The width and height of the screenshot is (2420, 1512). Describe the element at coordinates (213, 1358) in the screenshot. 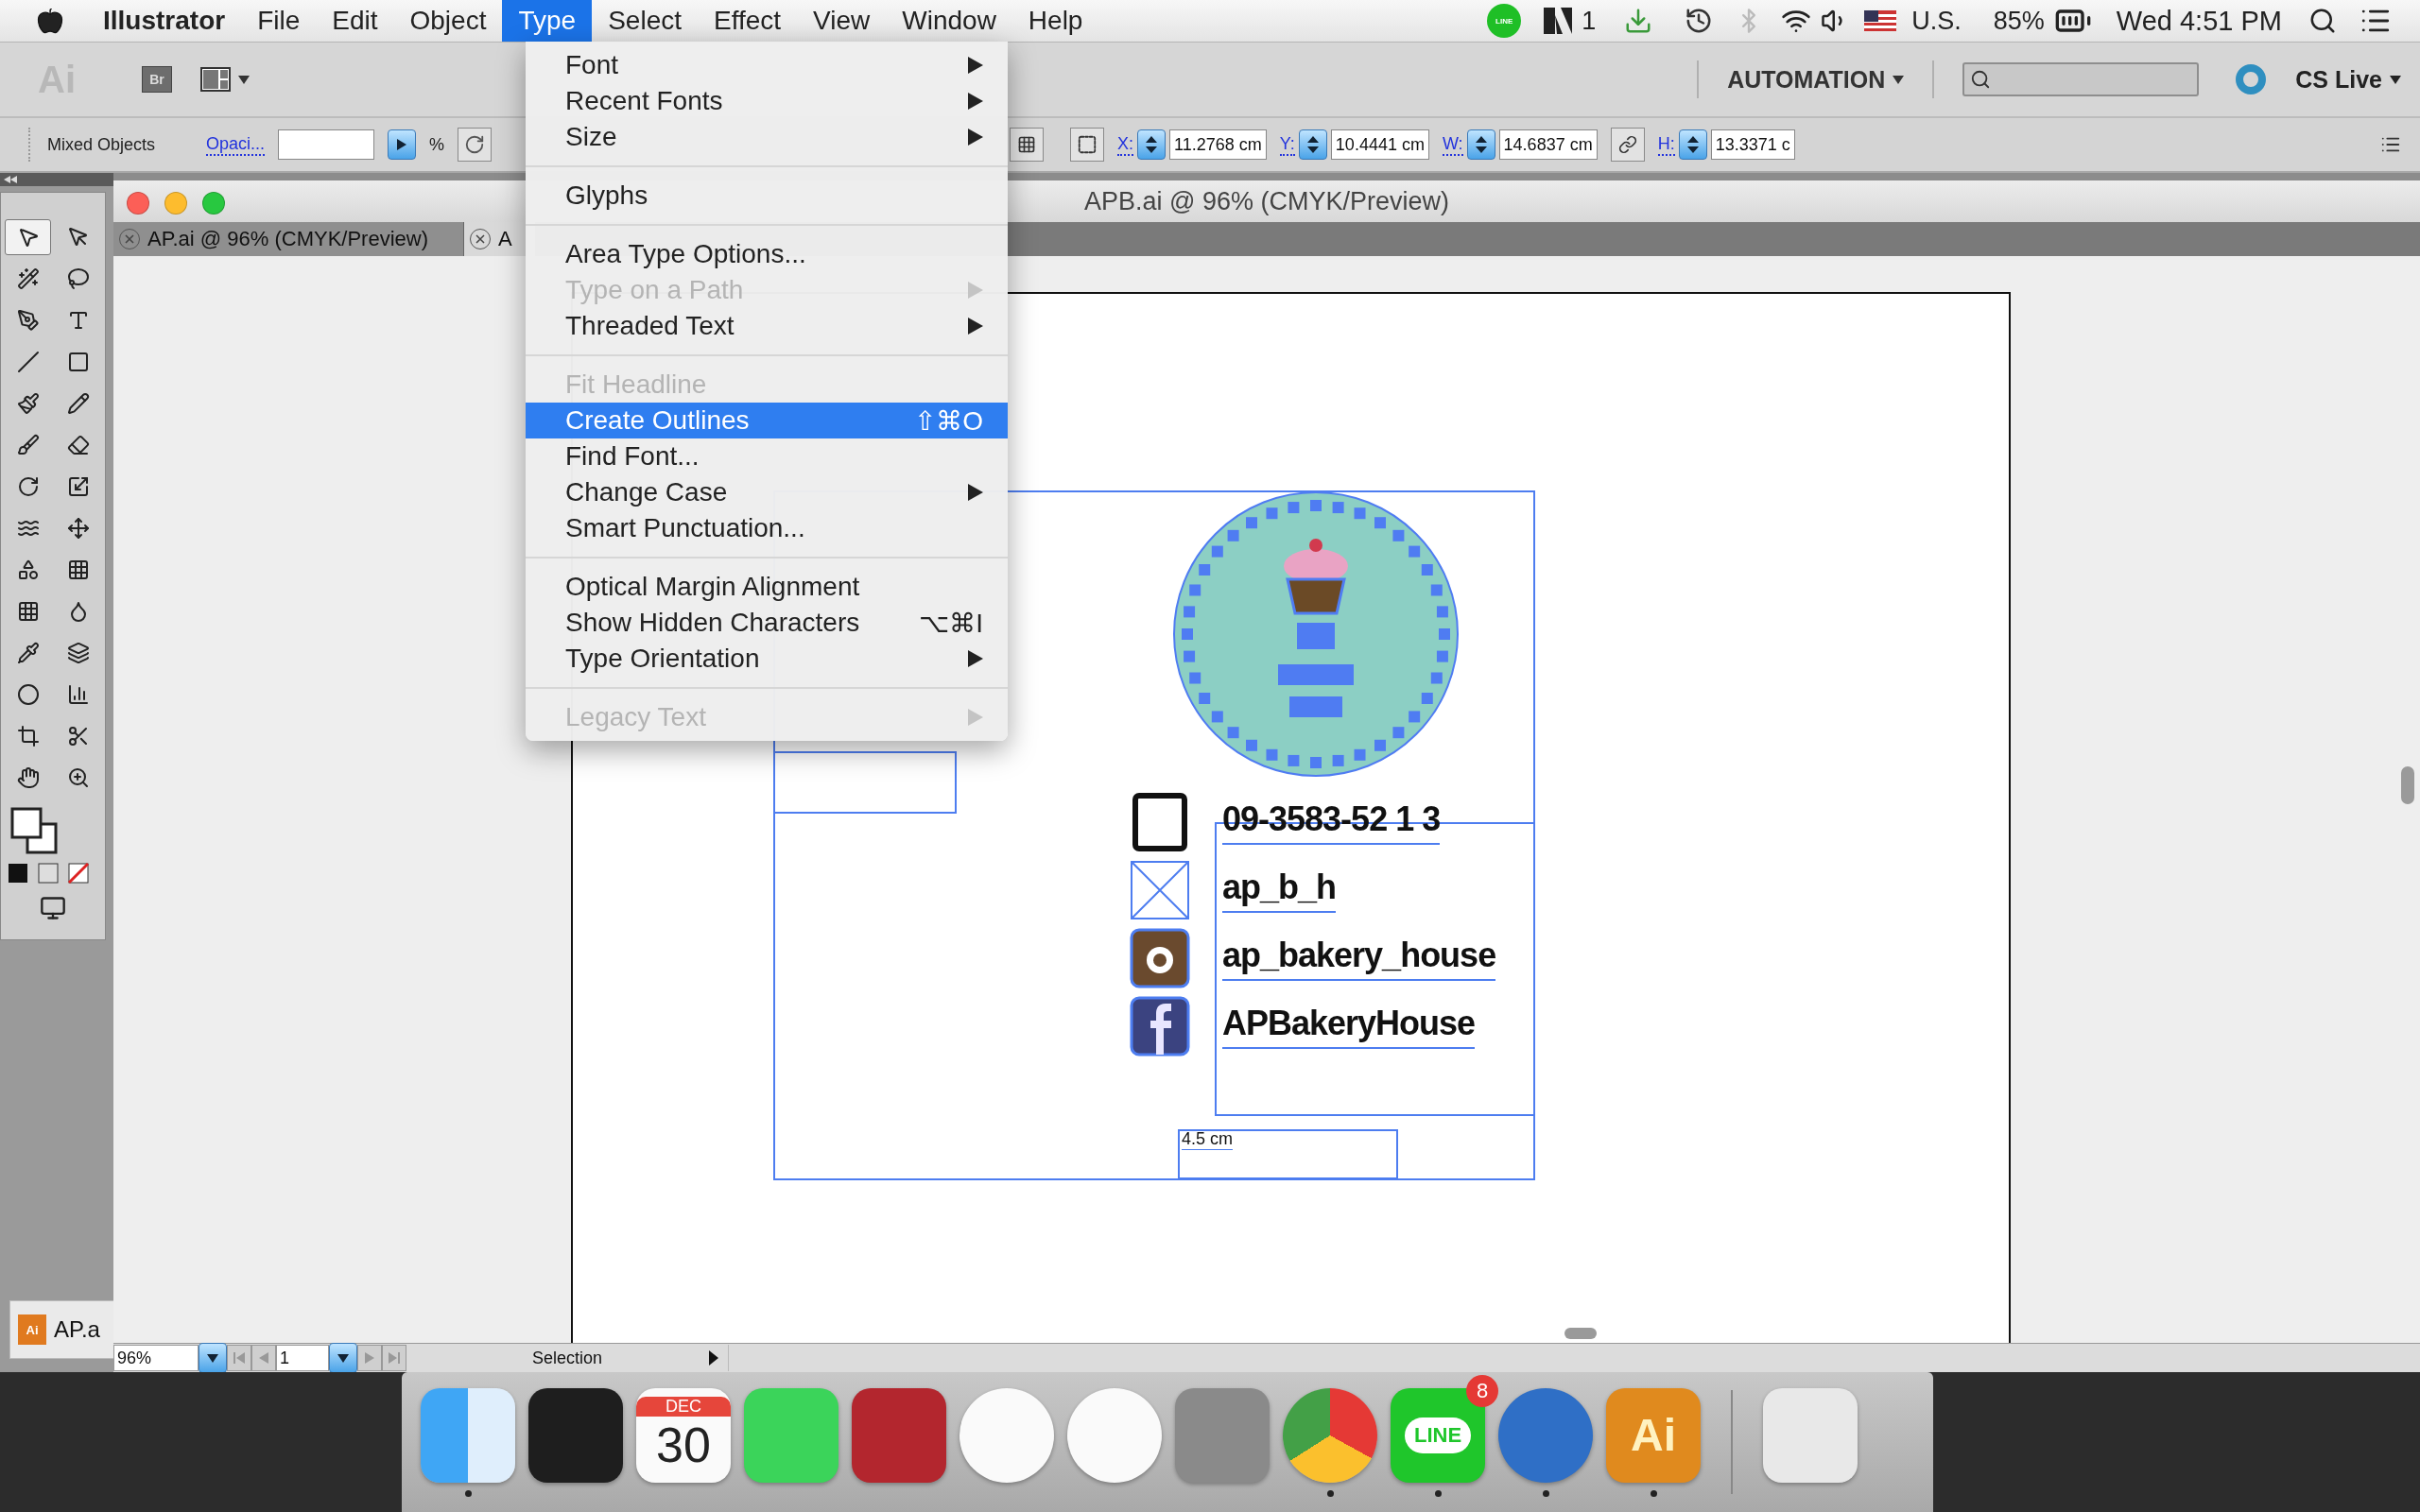

I see `zoom-dropdown-button` at that location.